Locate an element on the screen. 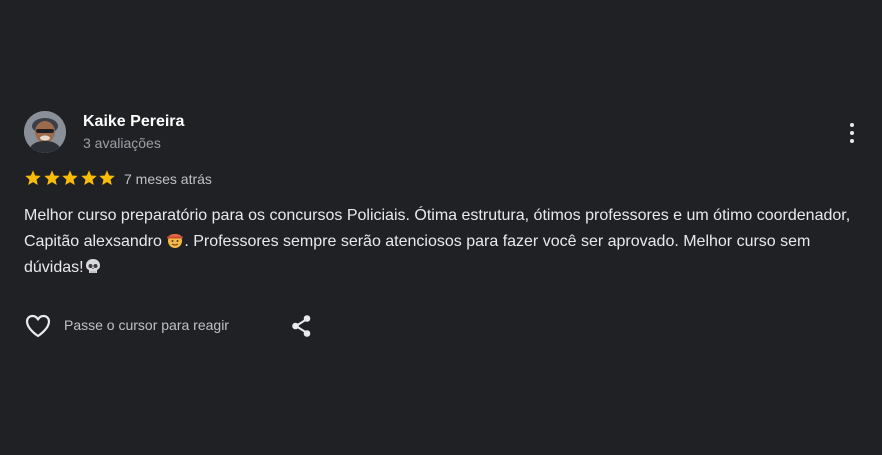 Image resolution: width=882 pixels, height=455 pixels. face-with-cowboy-hat-icon is located at coordinates (175, 241).